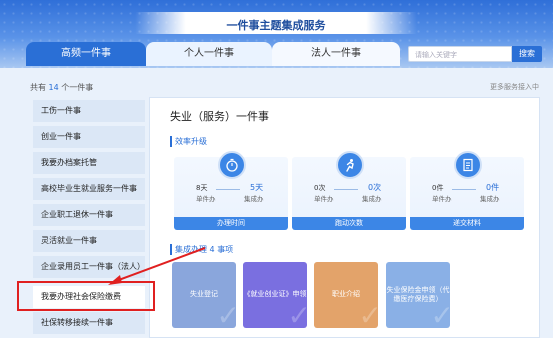  I want to click on annotation-arrow, so click(157, 266).